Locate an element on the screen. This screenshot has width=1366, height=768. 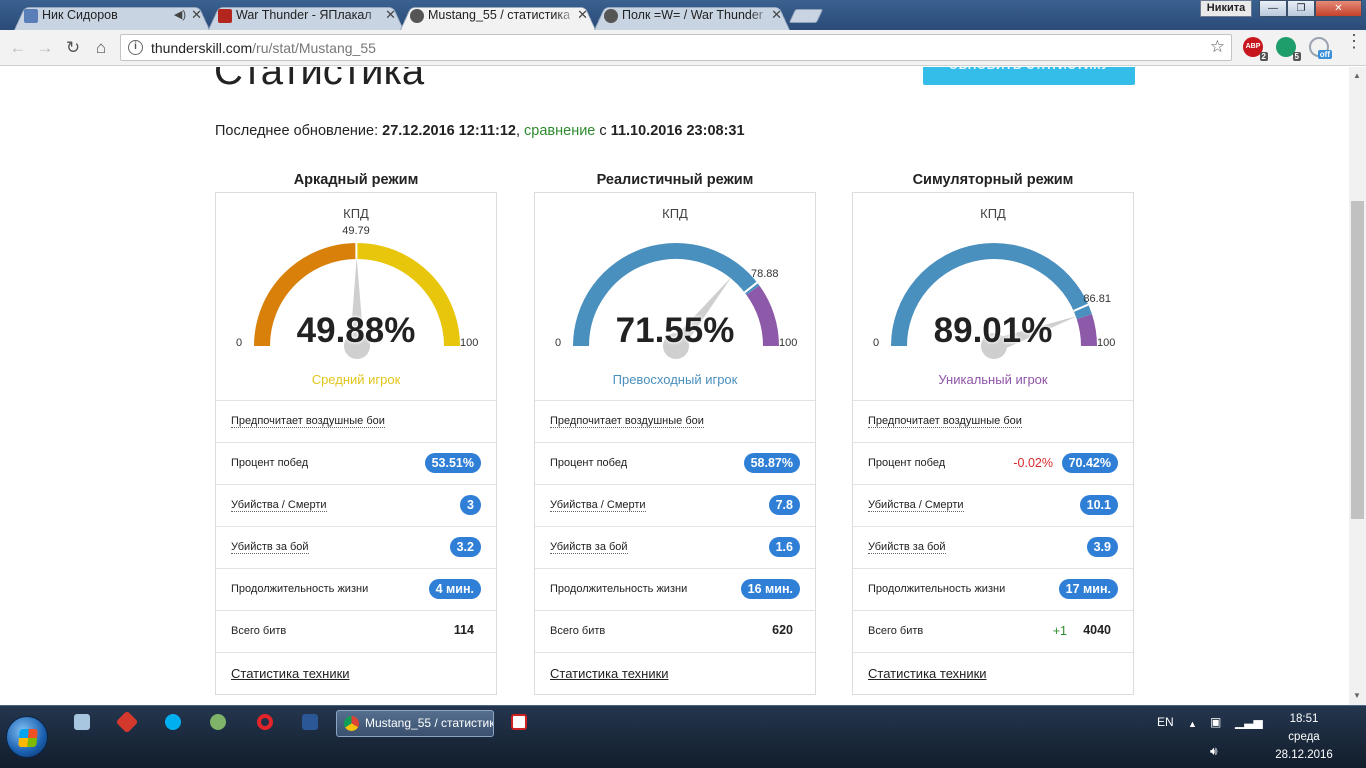
kills-per-battle-badge: 1.6 is located at coordinates (784, 547).